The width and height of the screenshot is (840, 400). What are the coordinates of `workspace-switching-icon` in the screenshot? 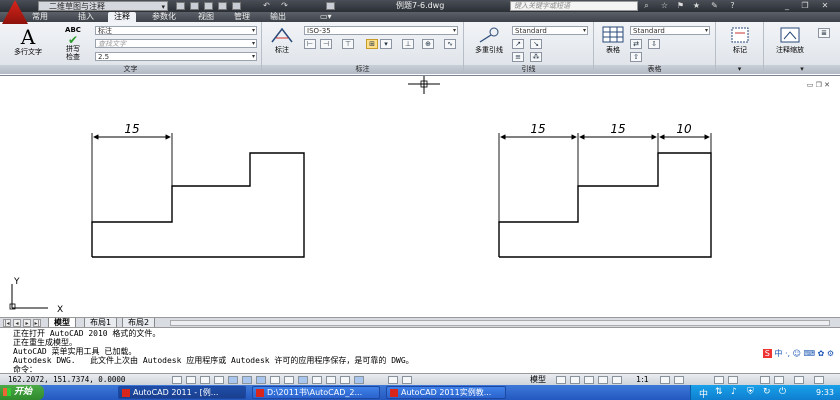 It's located at (719, 380).